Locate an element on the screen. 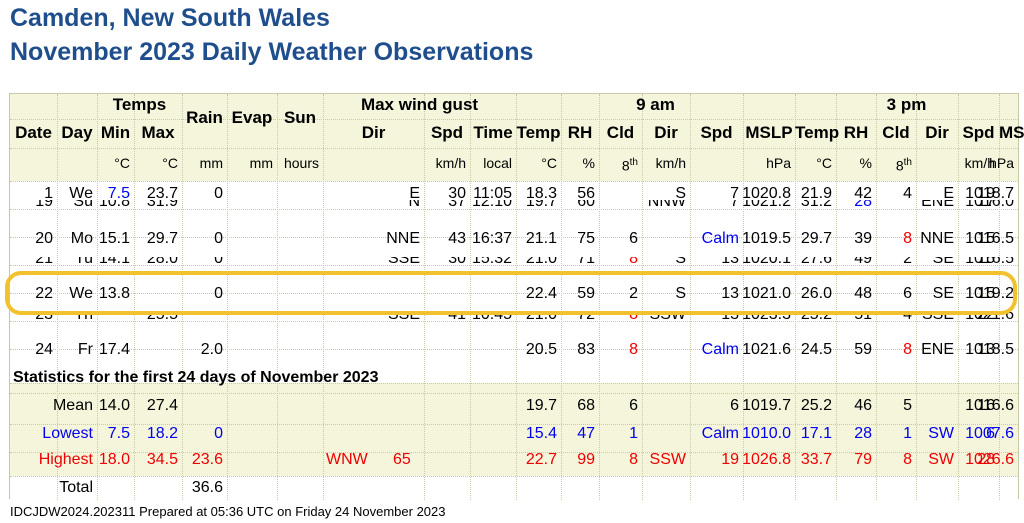 The height and width of the screenshot is (523, 1024). table-cell: 17.1 is located at coordinates (816, 433).